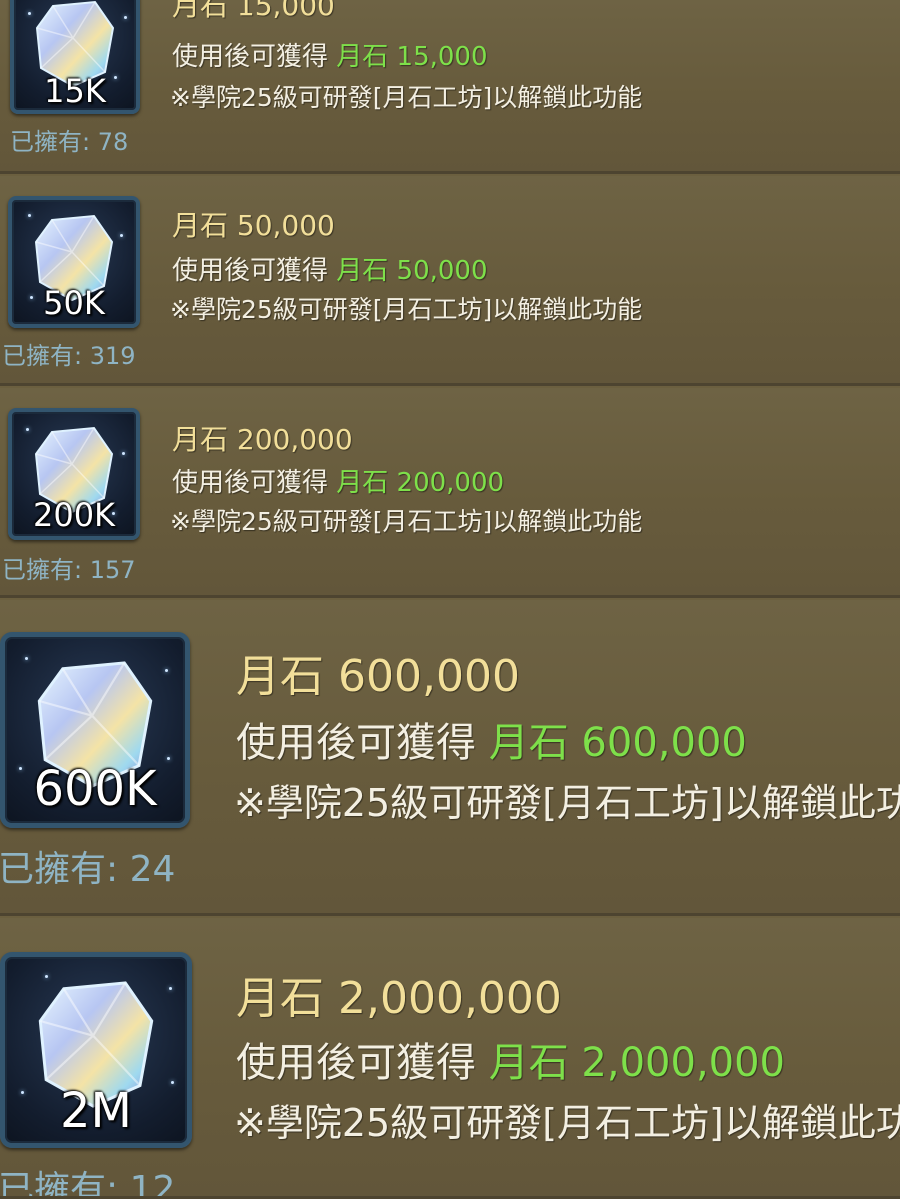 This screenshot has height=1199, width=900. What do you see at coordinates (74, 262) in the screenshot?
I see `moonstone-item-icon: 50K` at bounding box center [74, 262].